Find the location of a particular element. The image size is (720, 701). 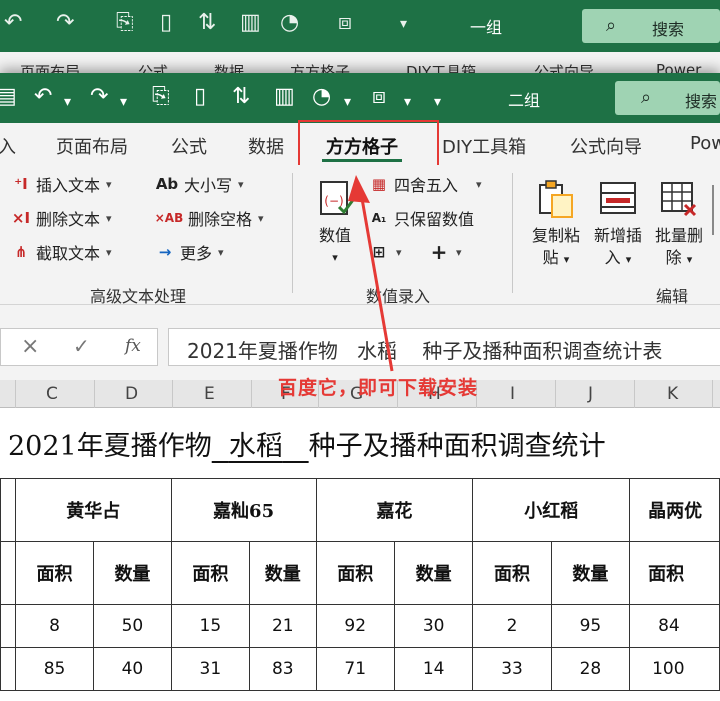

table-cell: 30 is located at coordinates (433, 626).